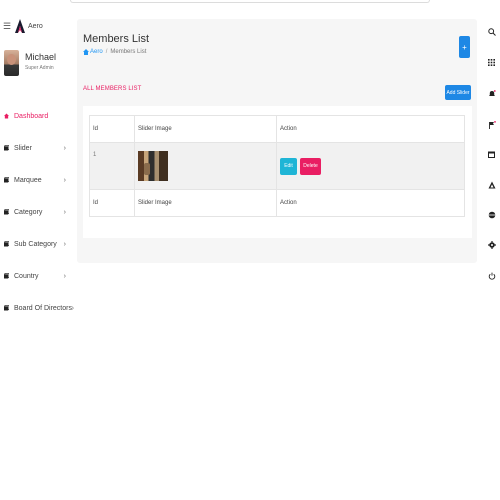 The image size is (500, 500). I want to click on right-rail, so click(492, 250).